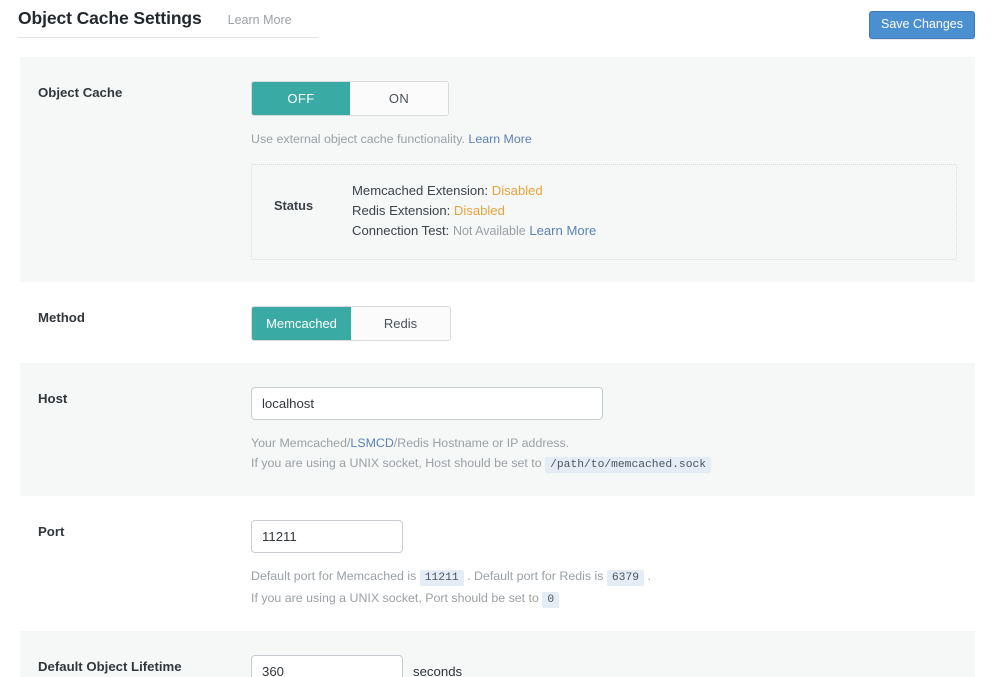 This screenshot has width=993, height=677. Describe the element at coordinates (260, 20) in the screenshot. I see `header-learn-more-link: Learn More` at that location.